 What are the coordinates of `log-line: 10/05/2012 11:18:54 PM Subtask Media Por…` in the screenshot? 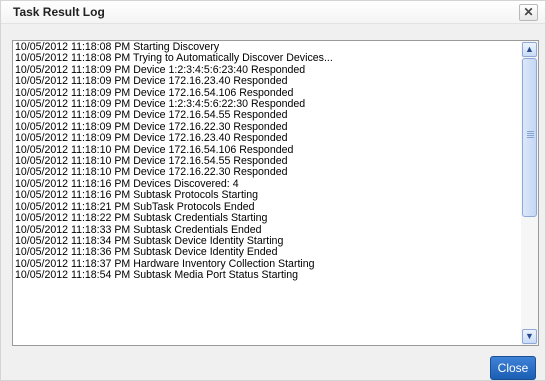 It's located at (157, 275).